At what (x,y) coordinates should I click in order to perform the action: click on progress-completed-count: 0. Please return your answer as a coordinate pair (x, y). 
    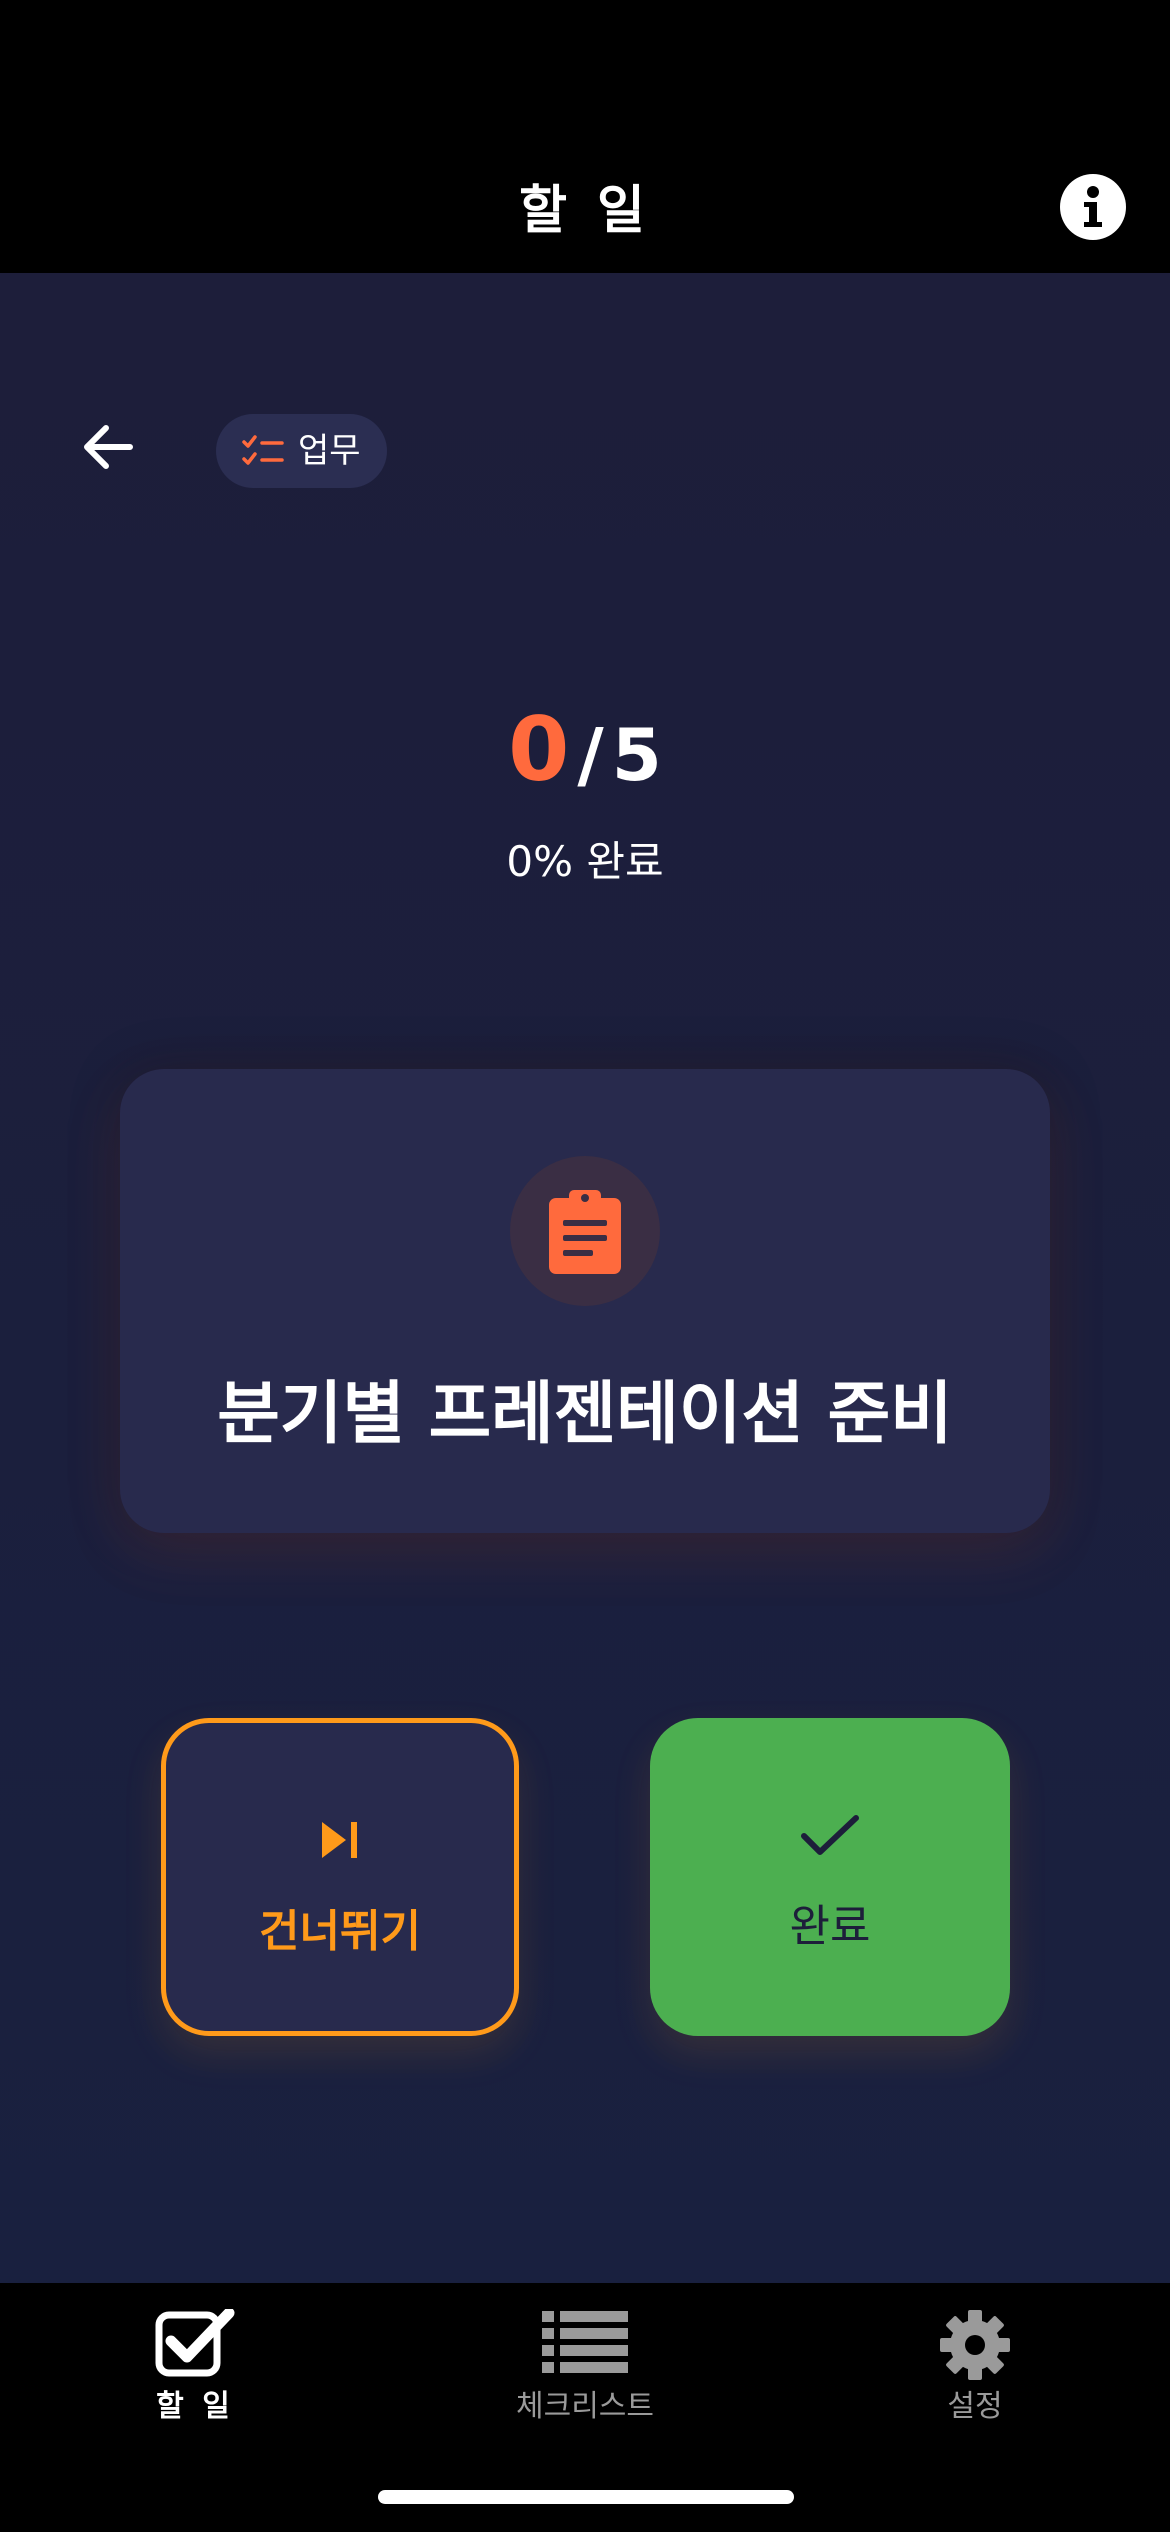
    Looking at the image, I should click on (539, 749).